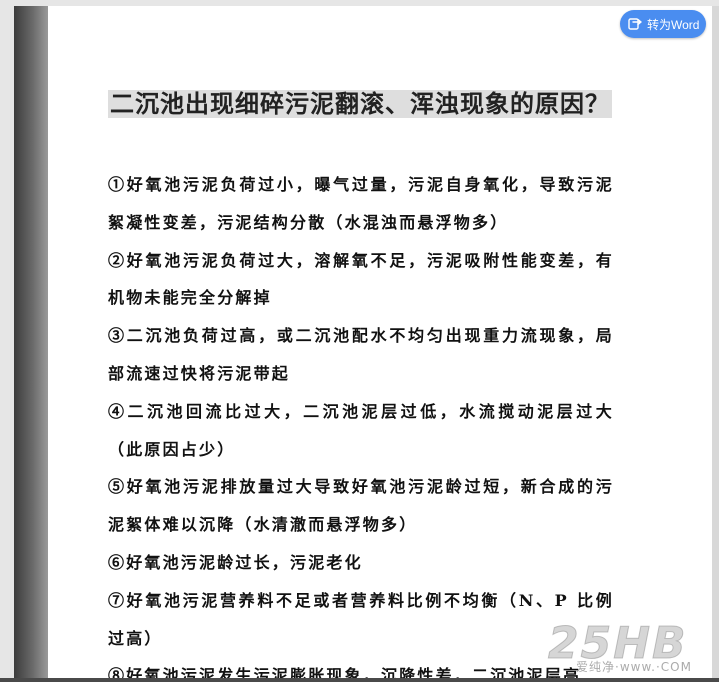  I want to click on convert-to-word-label: 转为Word, so click(673, 24).